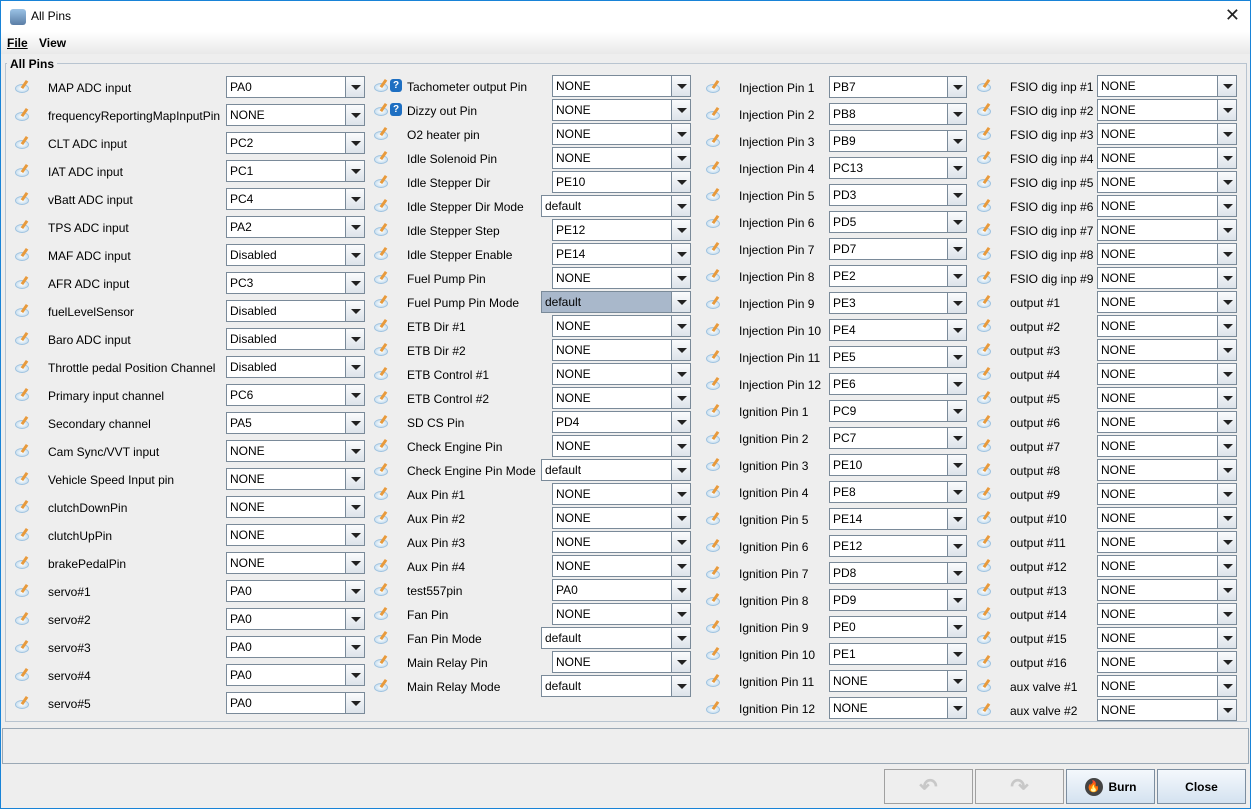 The width and height of the screenshot is (1251, 809). I want to click on pin-select: PD8, so click(898, 573).